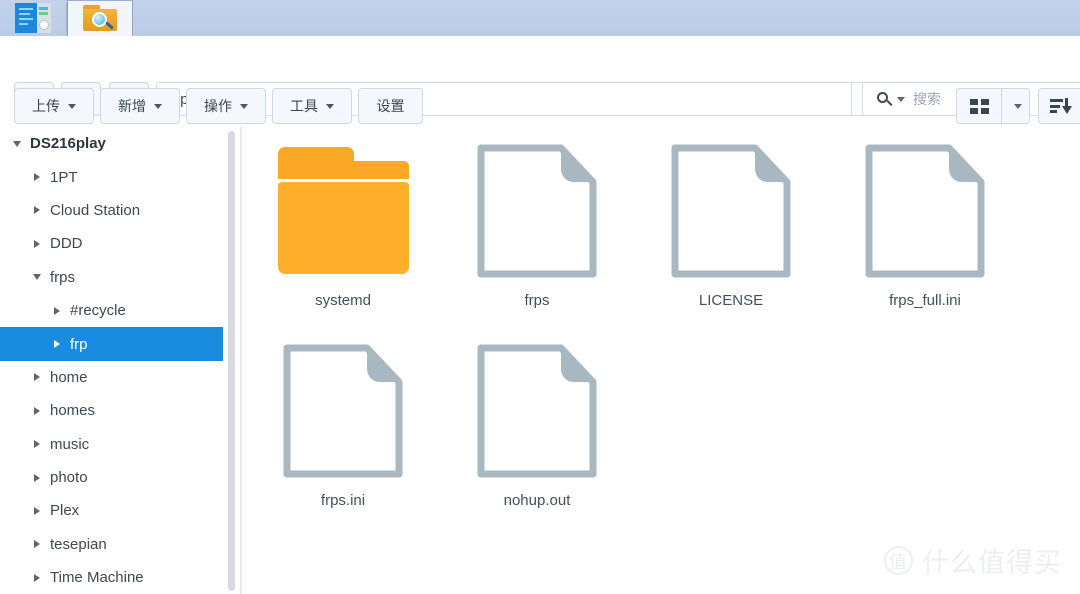 The image size is (1080, 594). I want to click on sidebar-item-label: Cloud Station, so click(95, 210).